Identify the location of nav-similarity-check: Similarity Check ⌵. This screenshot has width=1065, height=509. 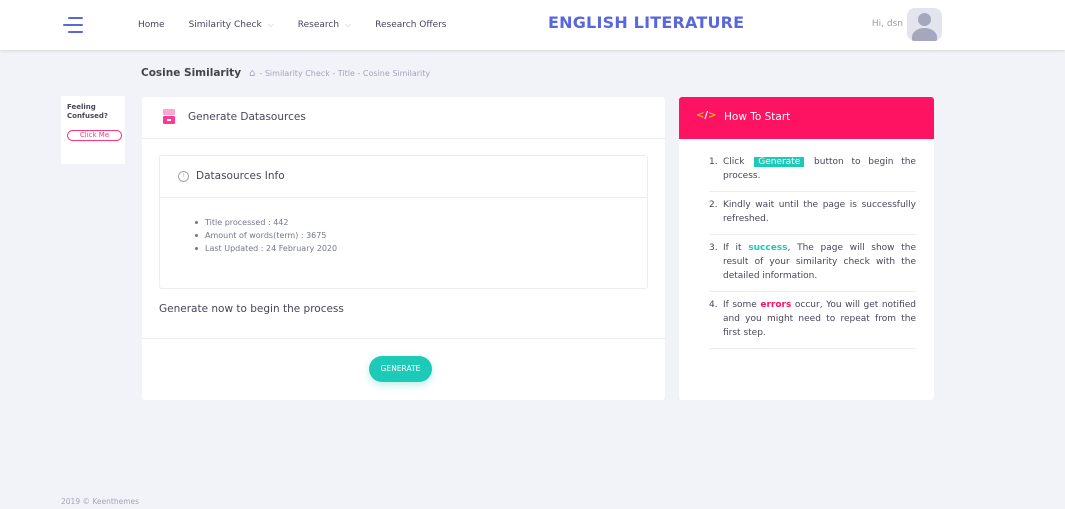
(231, 25).